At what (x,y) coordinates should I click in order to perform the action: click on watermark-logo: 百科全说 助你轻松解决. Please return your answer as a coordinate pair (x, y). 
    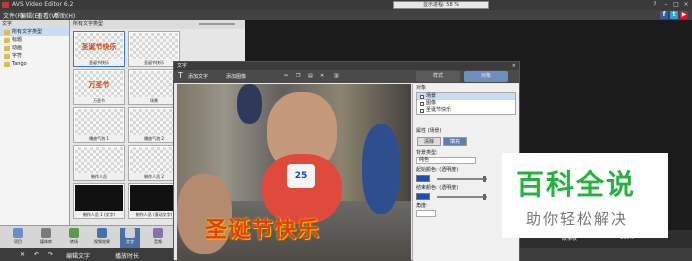
    Looking at the image, I should click on (585, 195).